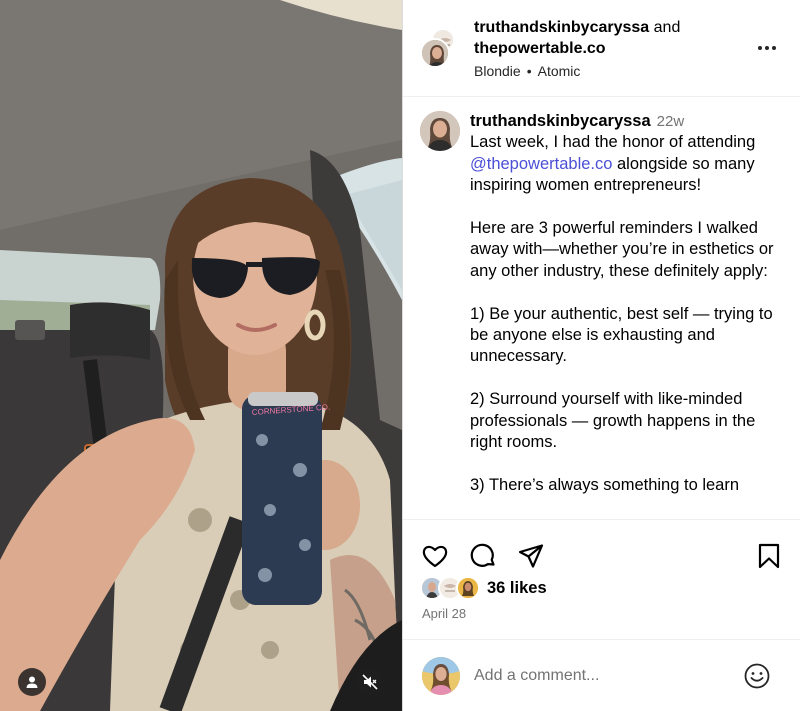 Image resolution: width=800 pixels, height=711 pixels. Describe the element at coordinates (483, 556) in the screenshot. I see `comment-bubble-icon` at that location.